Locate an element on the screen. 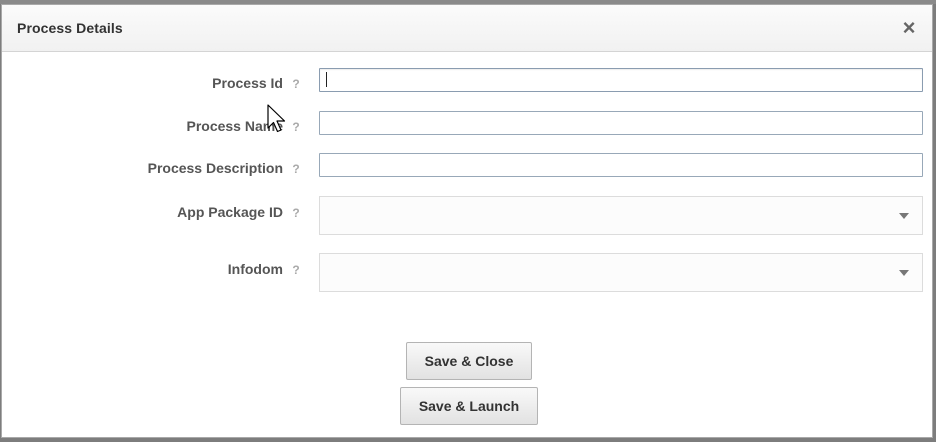 This screenshot has width=936, height=442. text-caret is located at coordinates (326, 79).